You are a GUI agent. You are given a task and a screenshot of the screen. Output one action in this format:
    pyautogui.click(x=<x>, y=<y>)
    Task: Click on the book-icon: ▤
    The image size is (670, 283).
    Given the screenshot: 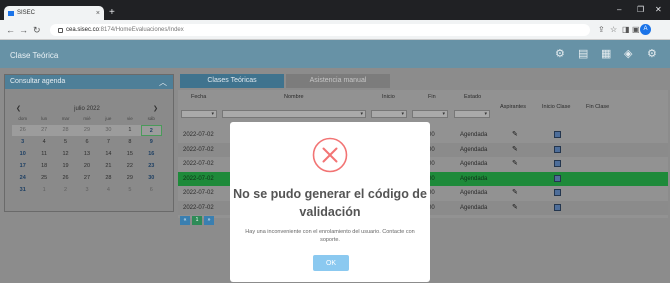 What is the action you would take?
    pyautogui.click(x=583, y=53)
    